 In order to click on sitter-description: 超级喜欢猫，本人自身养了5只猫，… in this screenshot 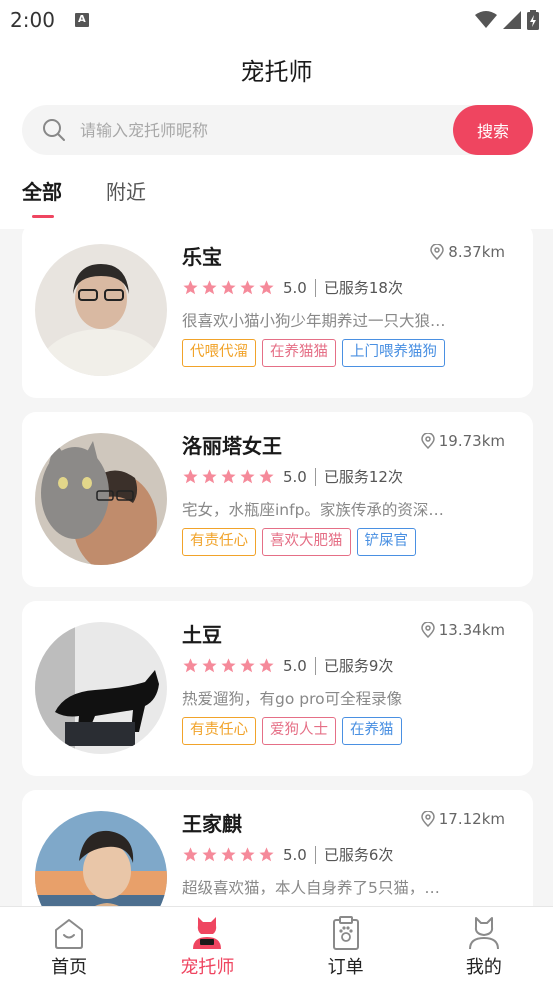, I will do `click(311, 888)`.